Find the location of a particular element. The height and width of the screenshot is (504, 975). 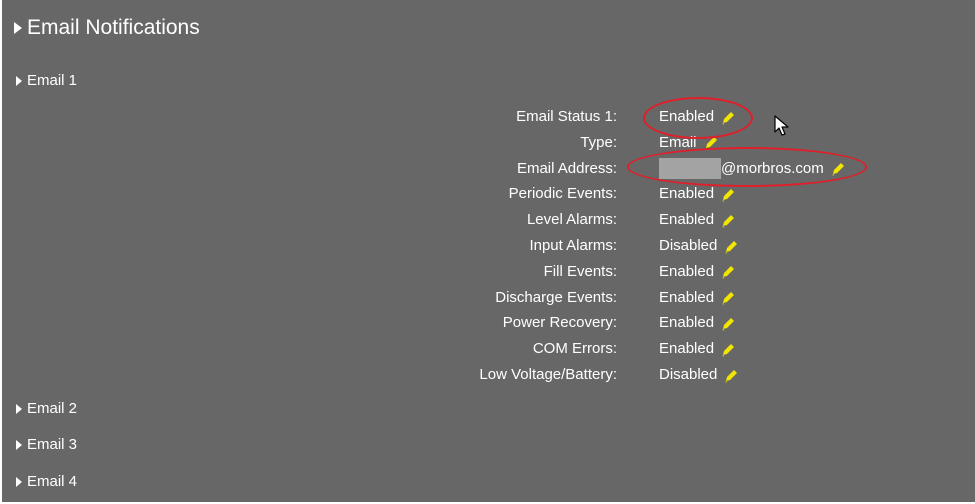

setting-label: Type: is located at coordinates (598, 142).